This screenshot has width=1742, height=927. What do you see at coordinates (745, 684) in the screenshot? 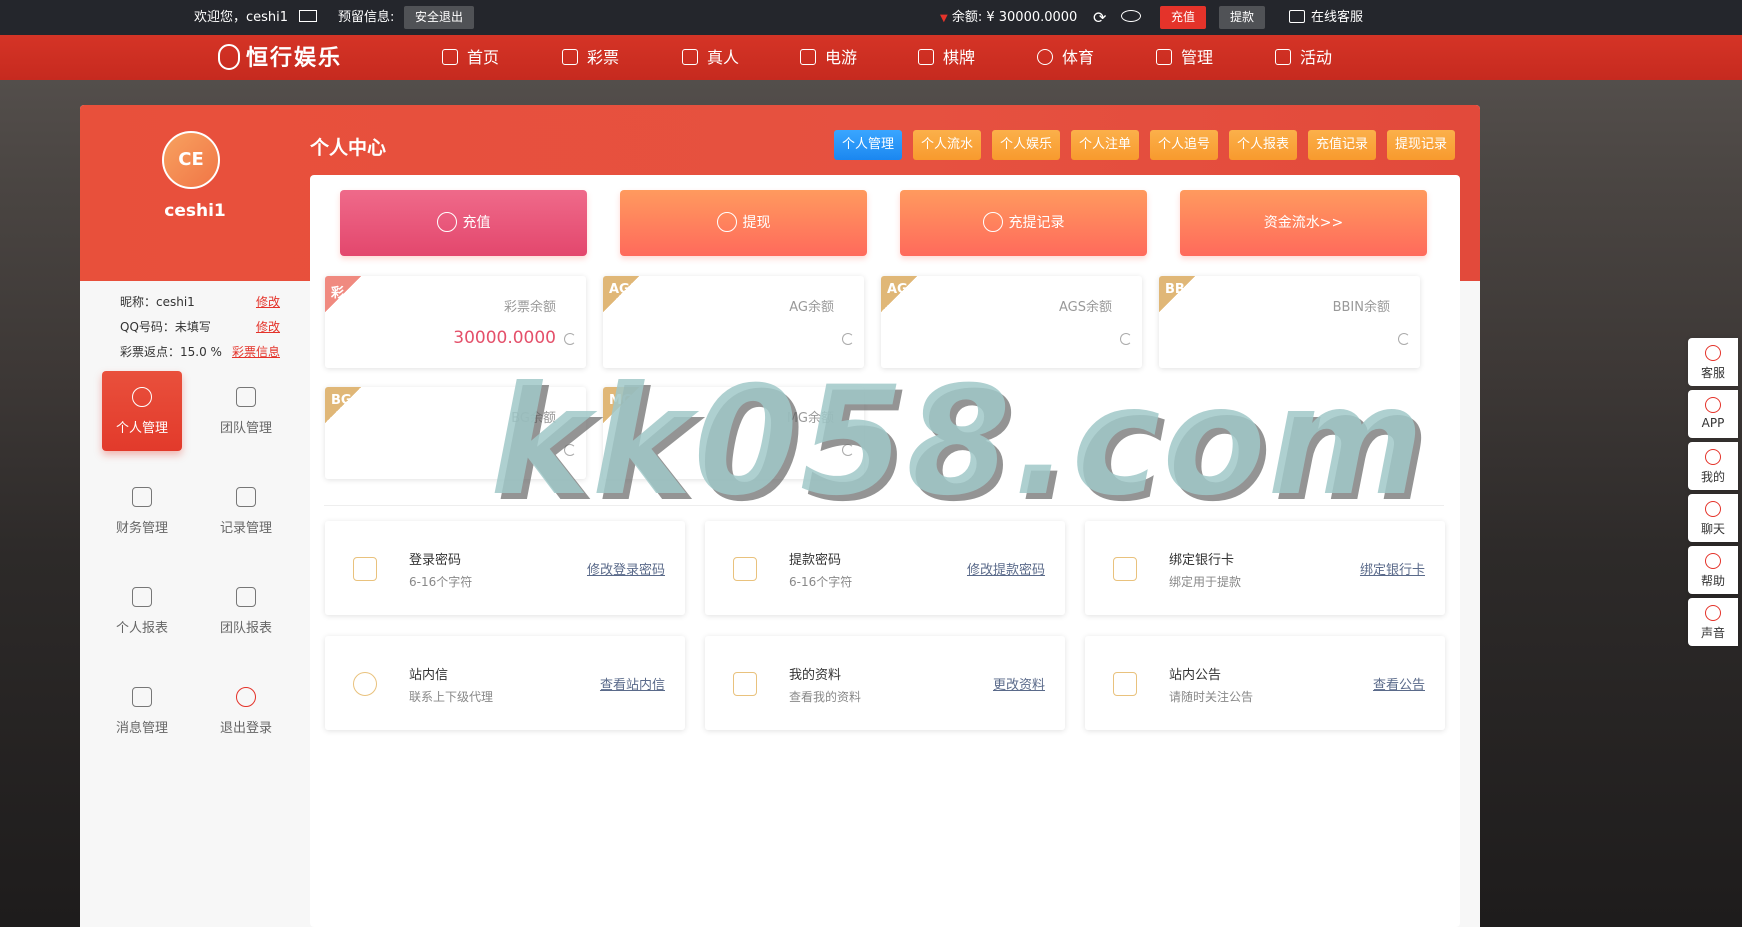
I see `edit-icon` at bounding box center [745, 684].